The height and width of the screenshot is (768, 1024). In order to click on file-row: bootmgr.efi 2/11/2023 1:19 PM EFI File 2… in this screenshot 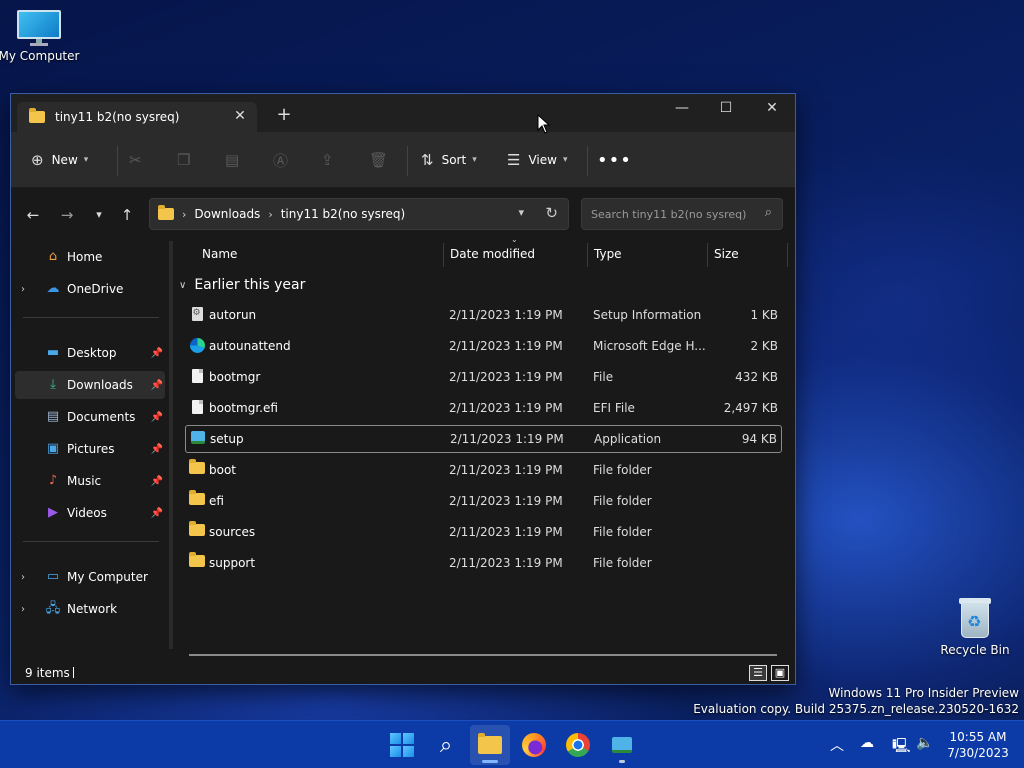, I will do `click(483, 408)`.